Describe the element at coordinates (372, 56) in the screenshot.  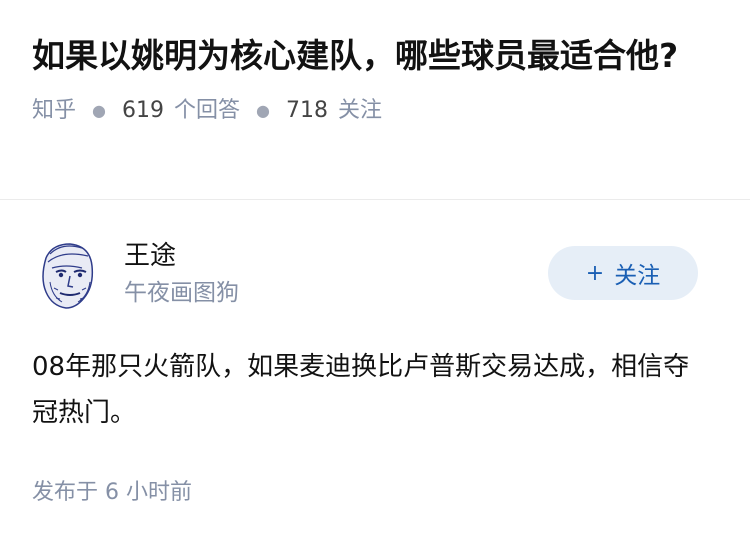
I see `question-title: 如果以姚明为核心建队，哪些球员最适合他?` at that location.